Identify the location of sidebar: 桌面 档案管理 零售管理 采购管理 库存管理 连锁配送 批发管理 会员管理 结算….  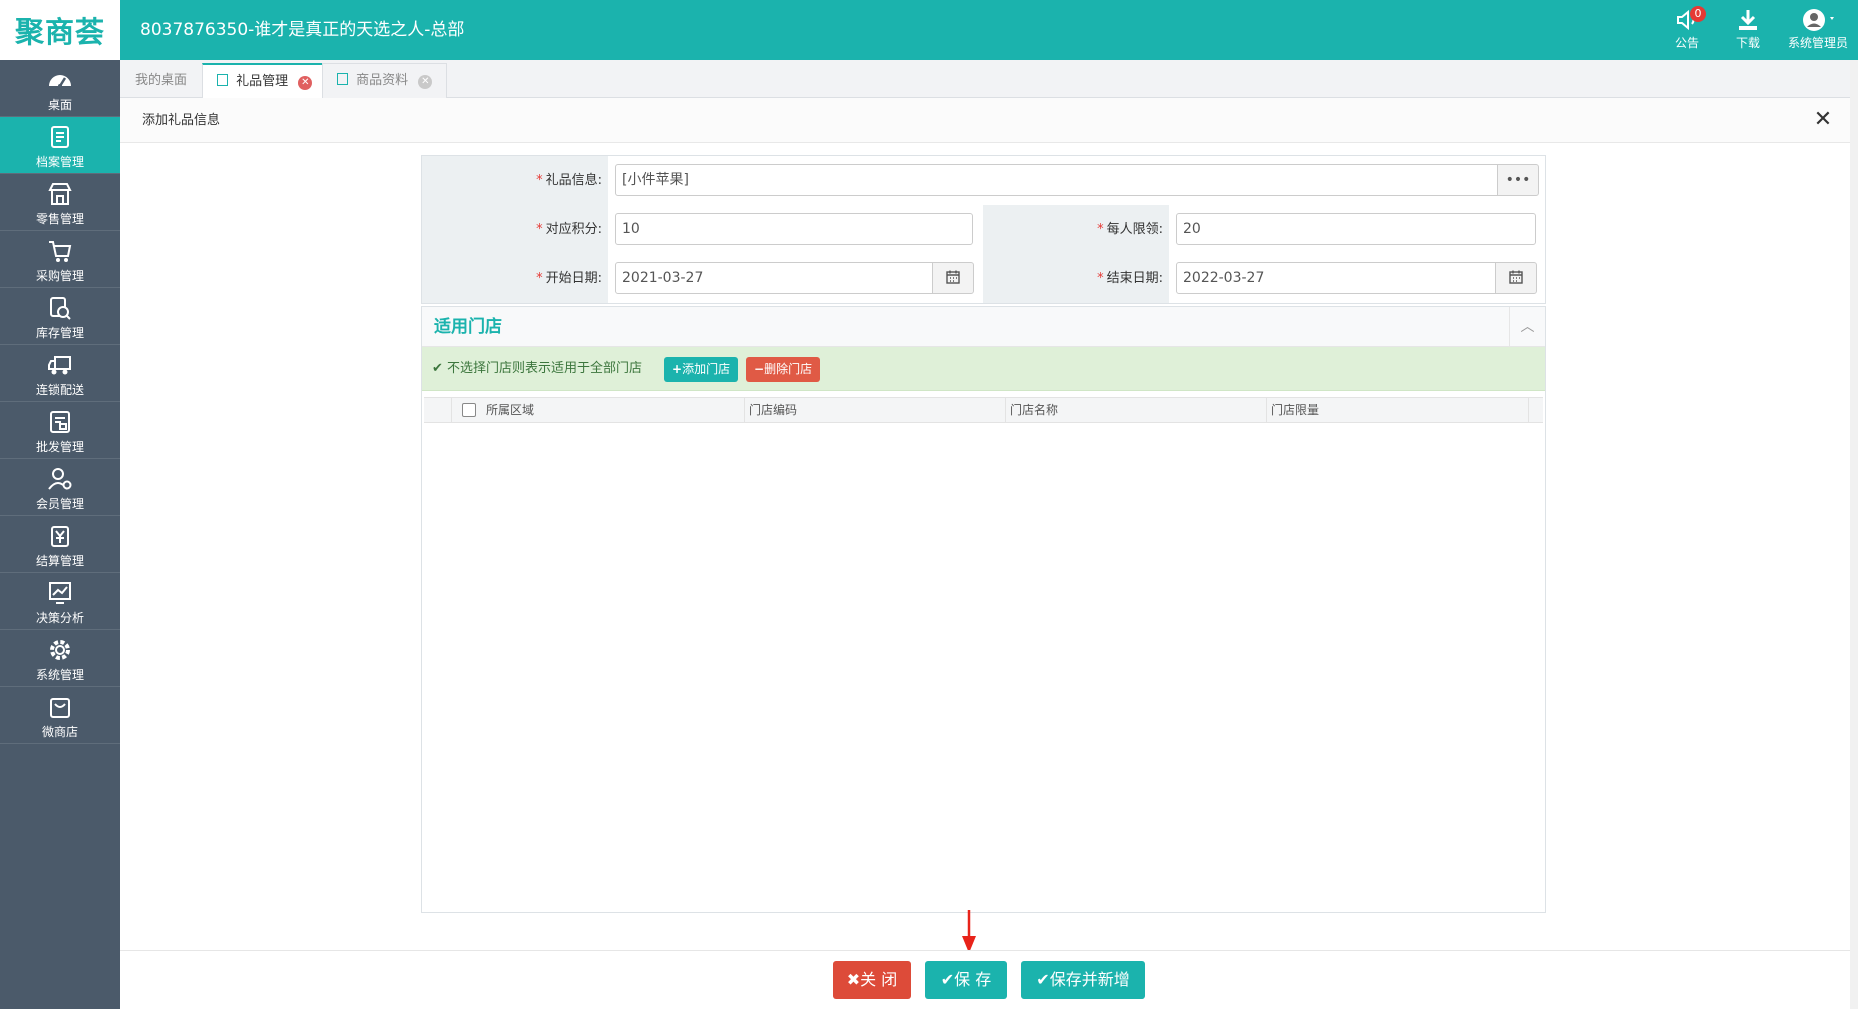
(60, 534).